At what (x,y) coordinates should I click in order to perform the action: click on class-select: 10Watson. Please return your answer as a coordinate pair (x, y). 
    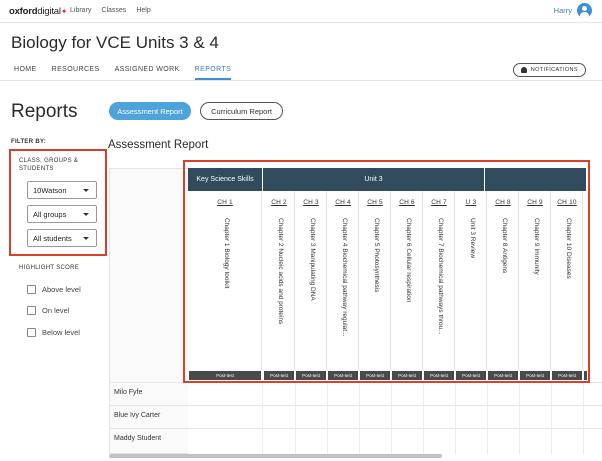
    Looking at the image, I should click on (62, 190).